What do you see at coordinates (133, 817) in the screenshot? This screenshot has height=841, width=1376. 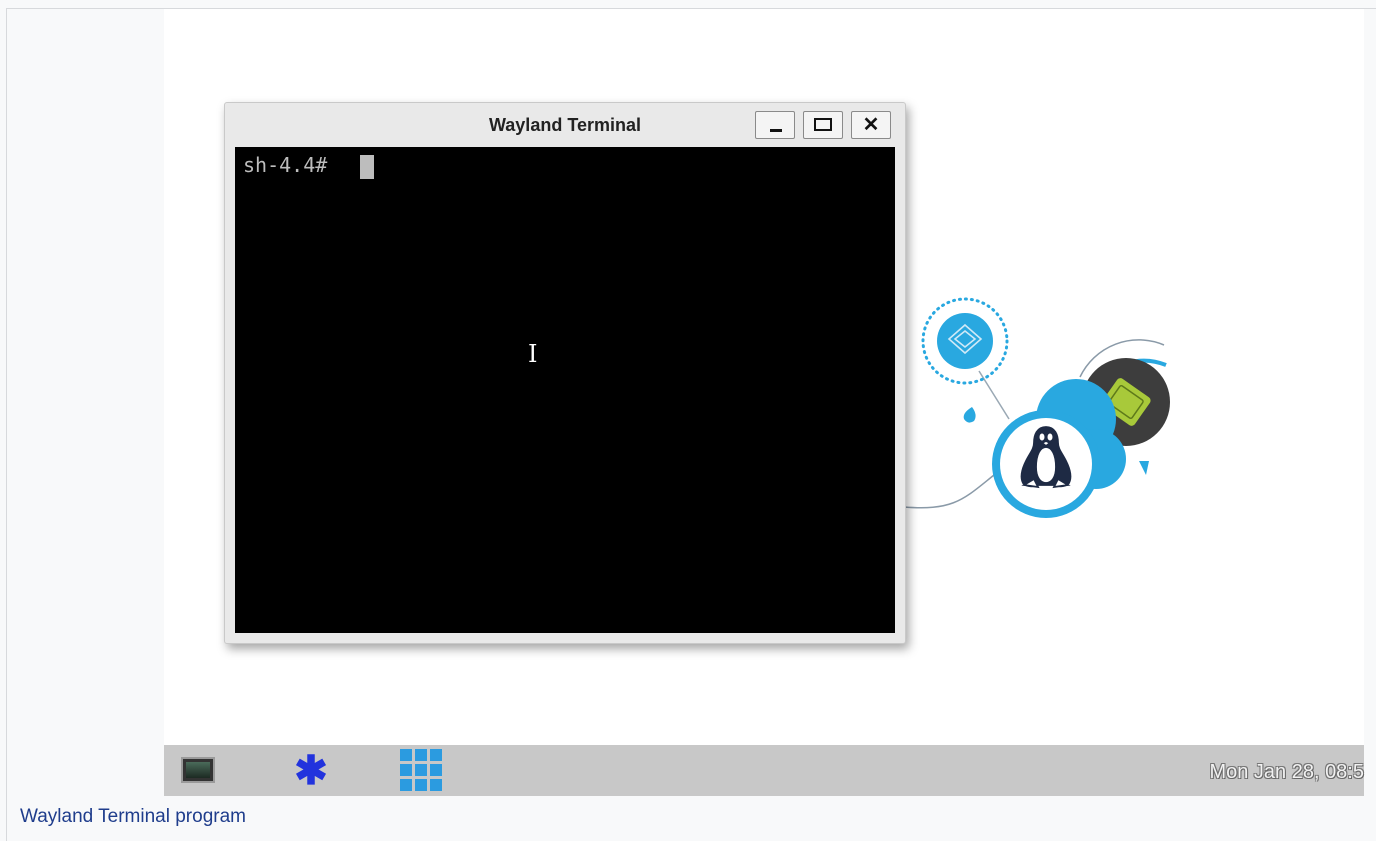 I see `caption-link: Wayland Terminal program` at bounding box center [133, 817].